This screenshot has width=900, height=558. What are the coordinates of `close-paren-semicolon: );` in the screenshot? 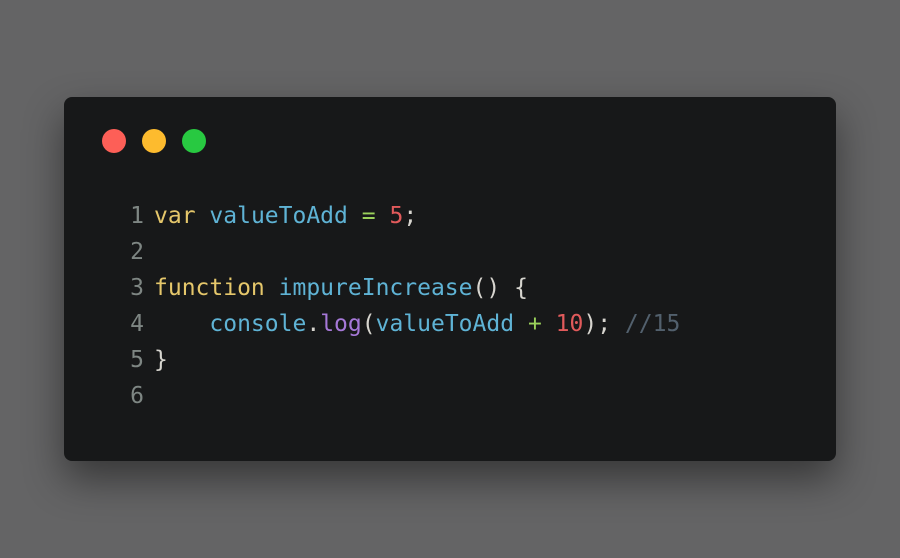 It's located at (597, 324).